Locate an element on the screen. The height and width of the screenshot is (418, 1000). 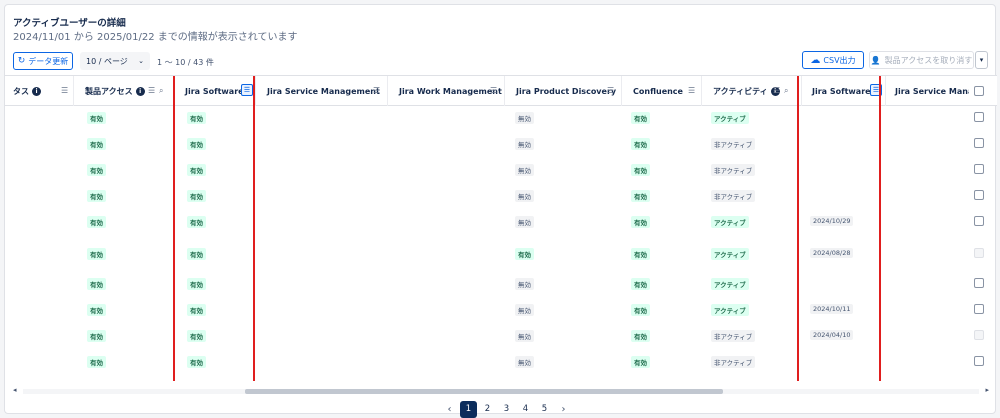
column-header-jira-product-discovery: Jira Product Discovery is located at coordinates (562, 91).